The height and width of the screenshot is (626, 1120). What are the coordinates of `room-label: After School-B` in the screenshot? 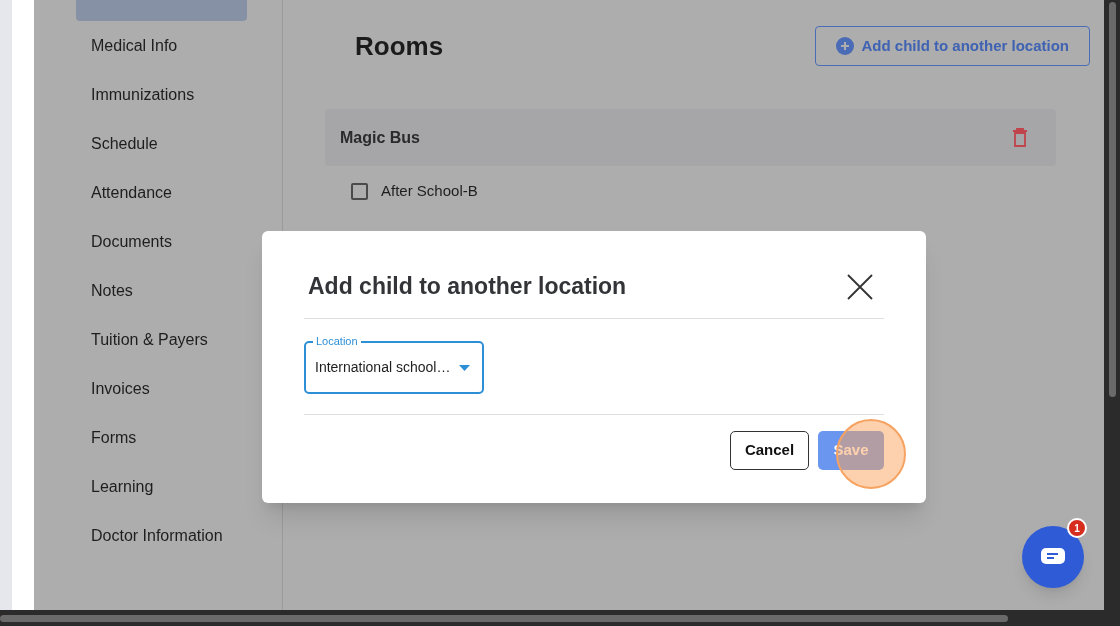 It's located at (429, 191).